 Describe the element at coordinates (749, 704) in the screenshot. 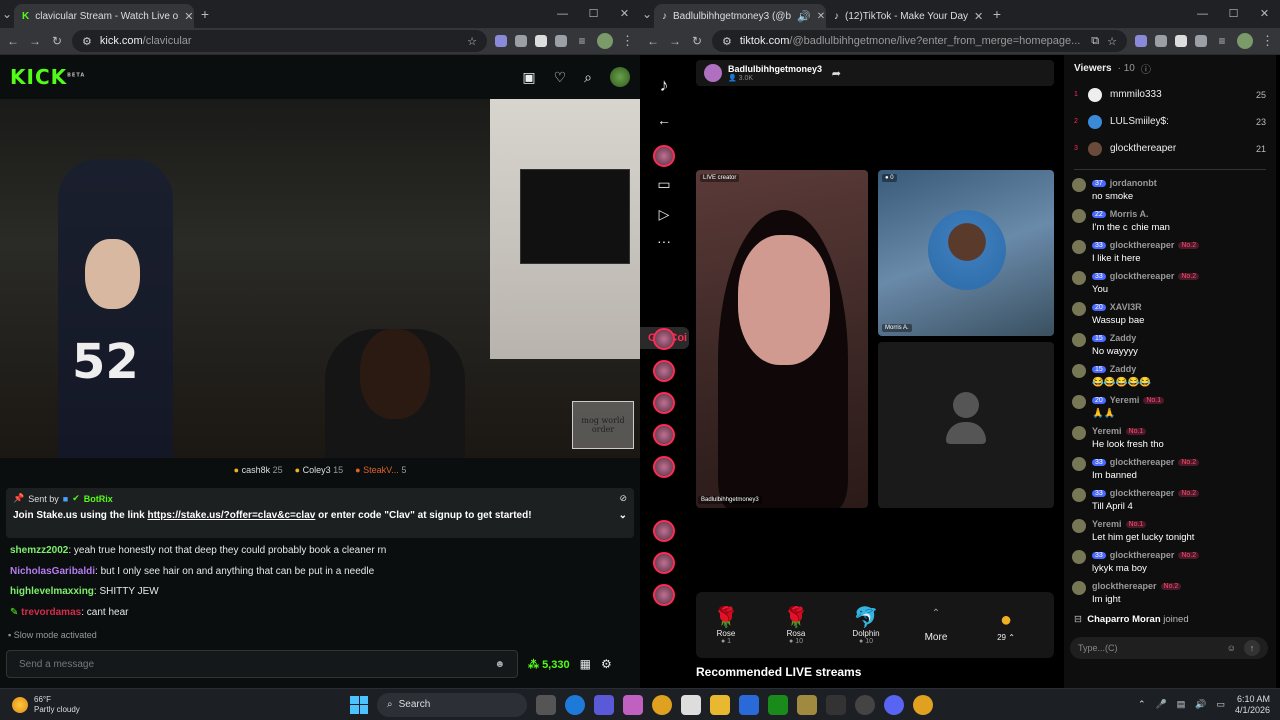

I see `outlook-icon` at that location.